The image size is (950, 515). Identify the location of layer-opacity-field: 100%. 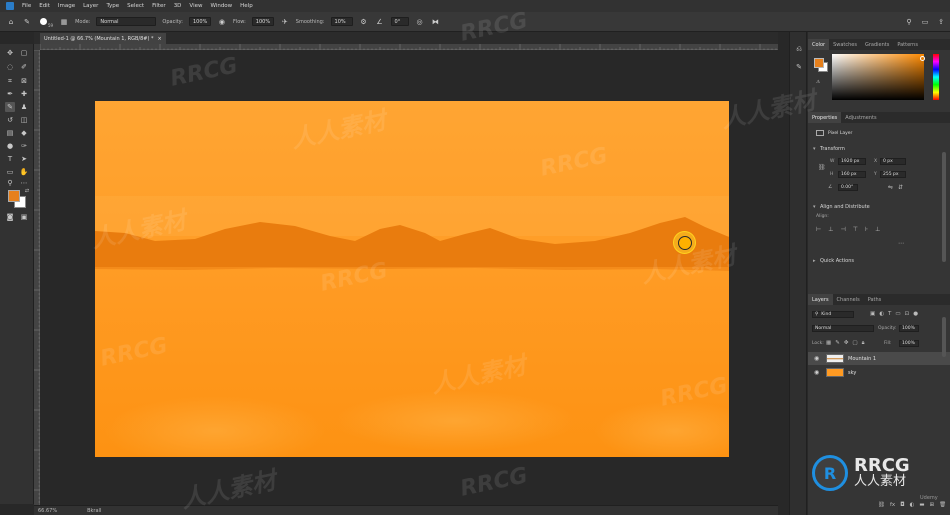
(909, 328).